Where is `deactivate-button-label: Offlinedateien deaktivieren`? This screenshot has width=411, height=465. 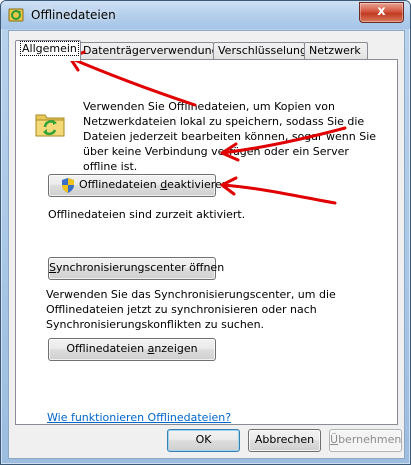
deactivate-button-label: Offlinedateien deaktivieren is located at coordinates (154, 184).